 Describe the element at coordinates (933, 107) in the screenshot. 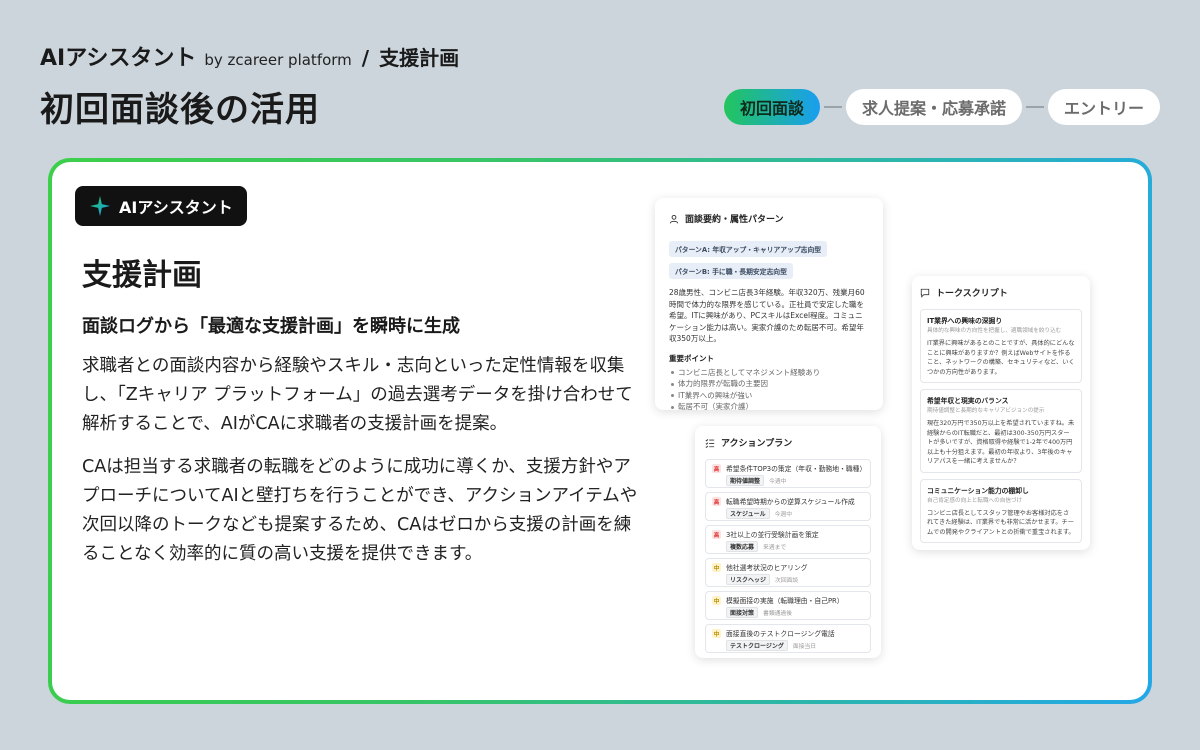

I see `step-job-proposal: 求人提案・応募承諾` at that location.